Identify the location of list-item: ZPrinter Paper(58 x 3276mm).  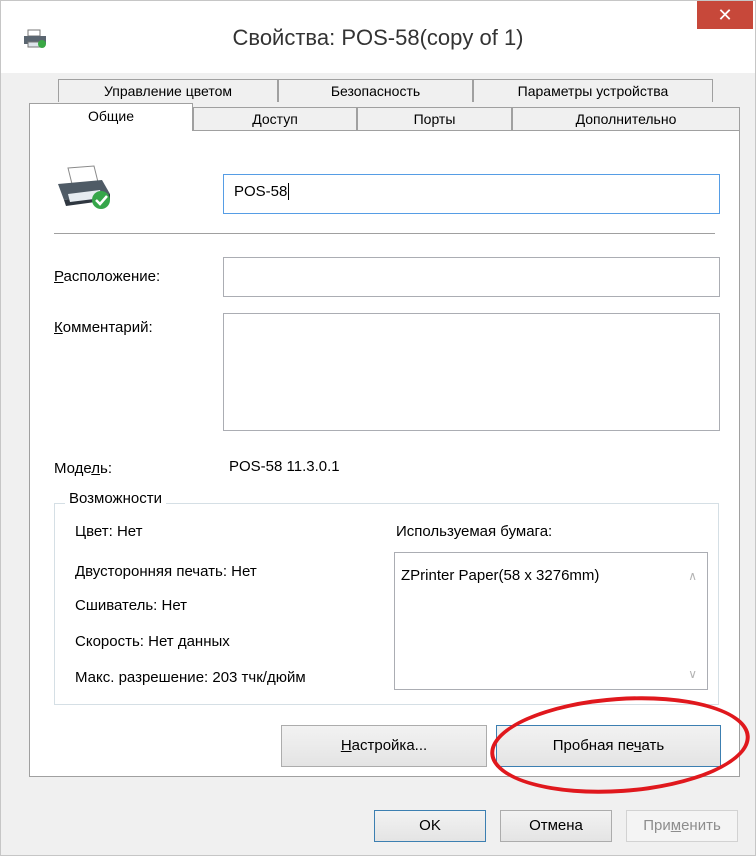
(500, 575).